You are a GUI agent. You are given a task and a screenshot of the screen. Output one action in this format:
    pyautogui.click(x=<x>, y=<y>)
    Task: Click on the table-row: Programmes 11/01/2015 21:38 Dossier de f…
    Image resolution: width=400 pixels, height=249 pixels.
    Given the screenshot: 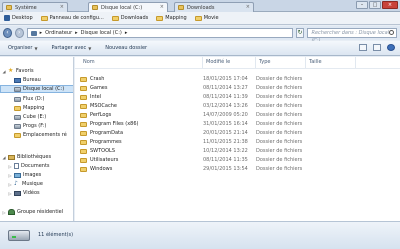 What is the action you would take?
    pyautogui.click(x=237, y=142)
    